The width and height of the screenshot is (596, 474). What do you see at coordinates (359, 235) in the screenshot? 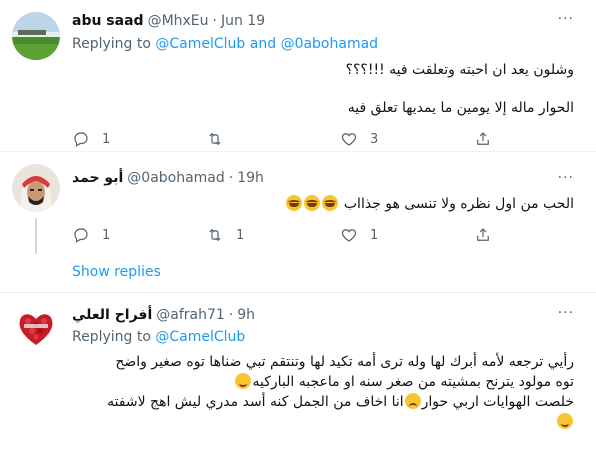
I see `like-button: 1` at bounding box center [359, 235].